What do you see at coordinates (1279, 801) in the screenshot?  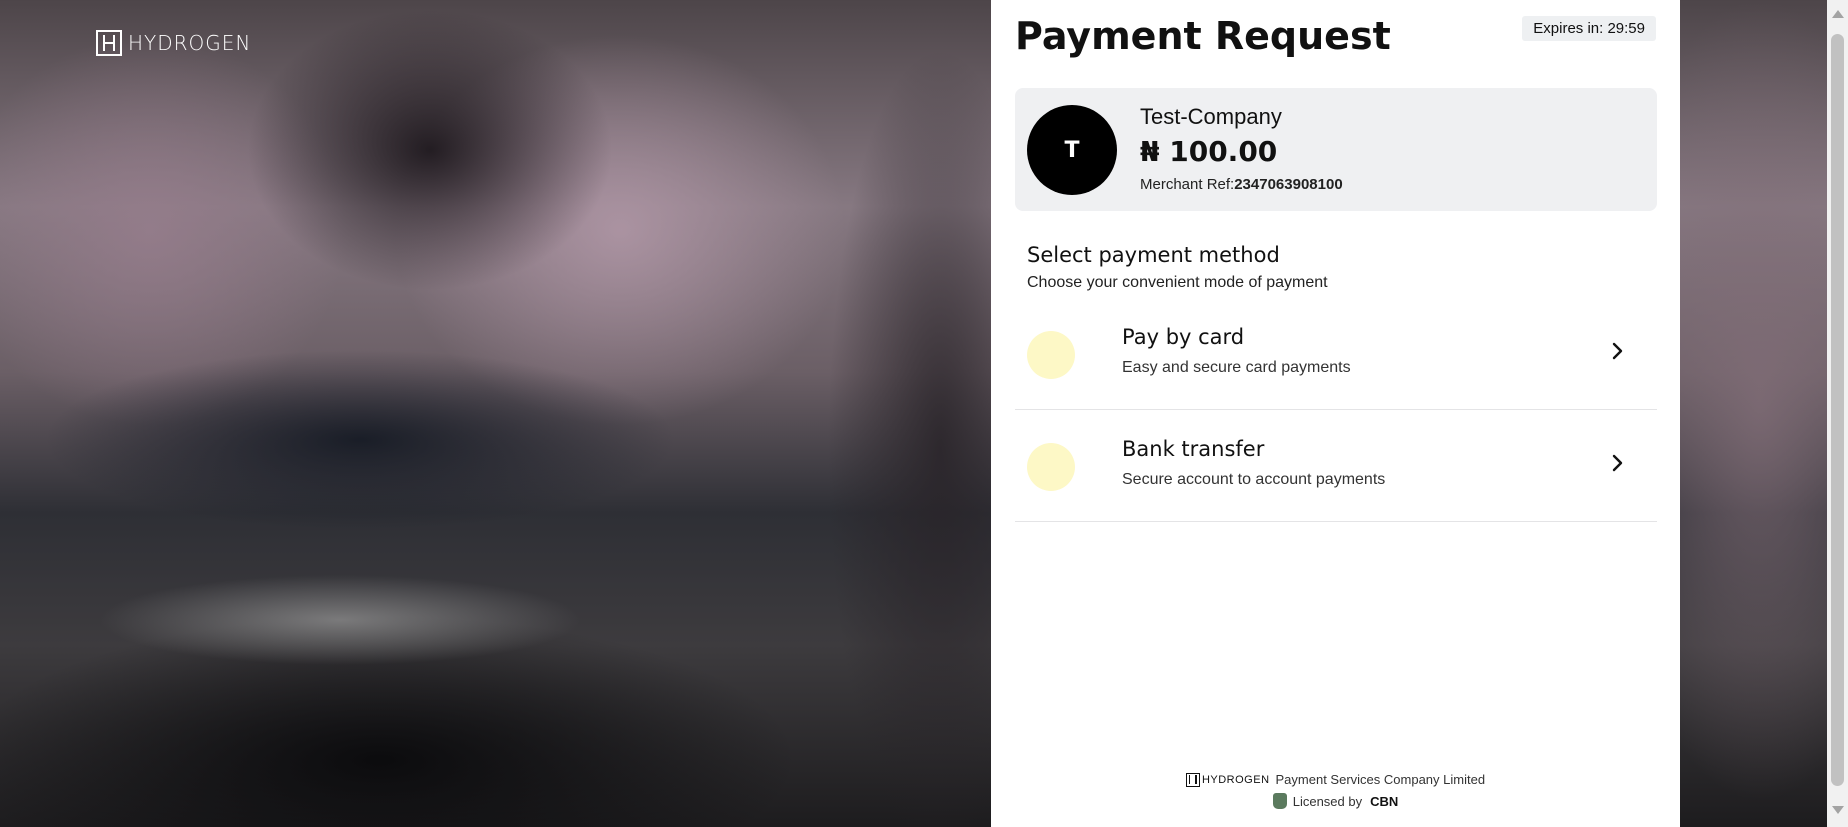 I see `cbn-seal-icon` at bounding box center [1279, 801].